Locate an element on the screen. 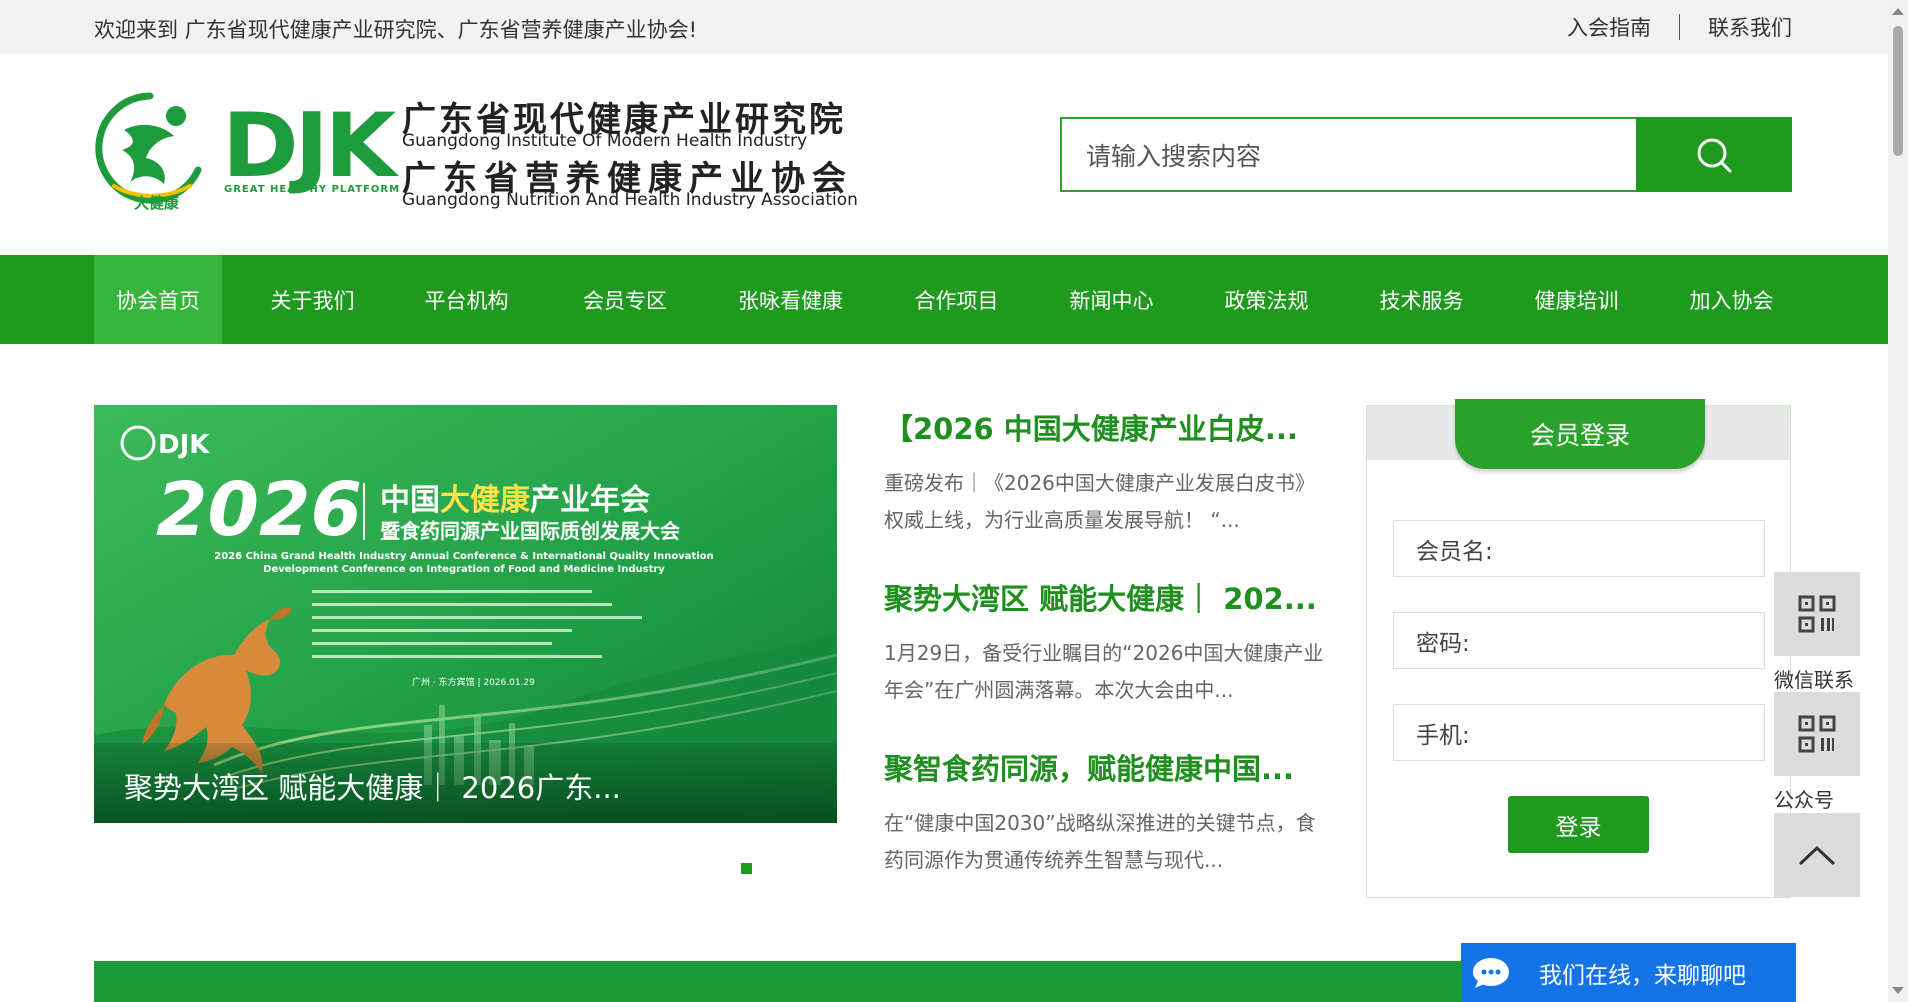 The height and width of the screenshot is (1002, 1908). nav-item-policy: 政策法规 is located at coordinates (1266, 299).